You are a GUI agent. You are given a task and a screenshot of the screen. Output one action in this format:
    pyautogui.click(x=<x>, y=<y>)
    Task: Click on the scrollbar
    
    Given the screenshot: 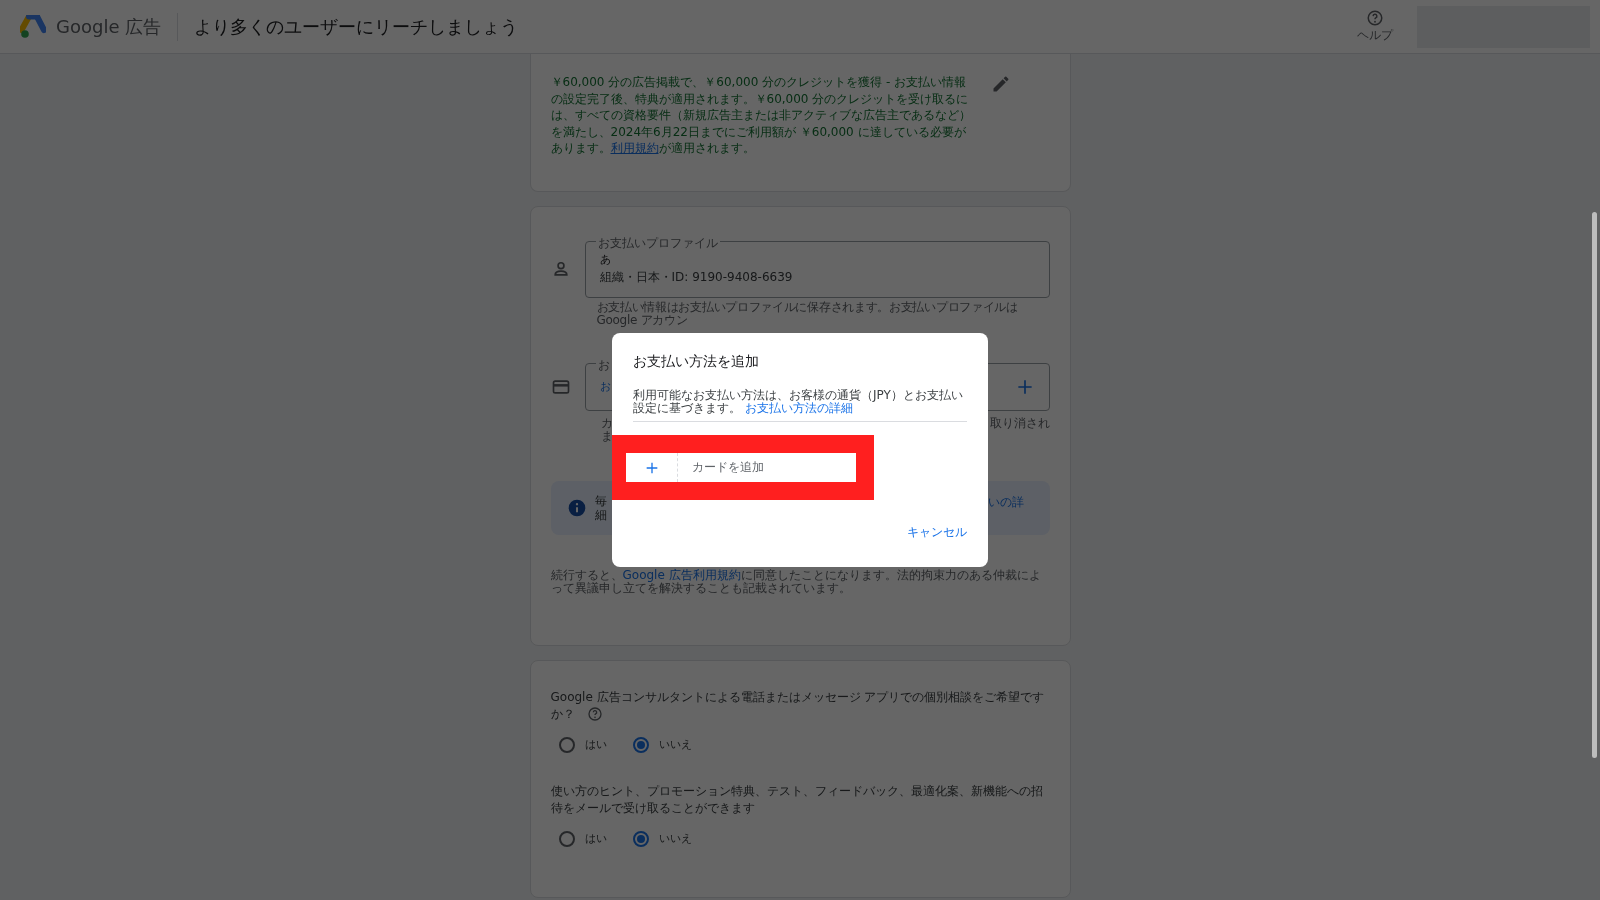 What is the action you would take?
    pyautogui.click(x=1594, y=485)
    